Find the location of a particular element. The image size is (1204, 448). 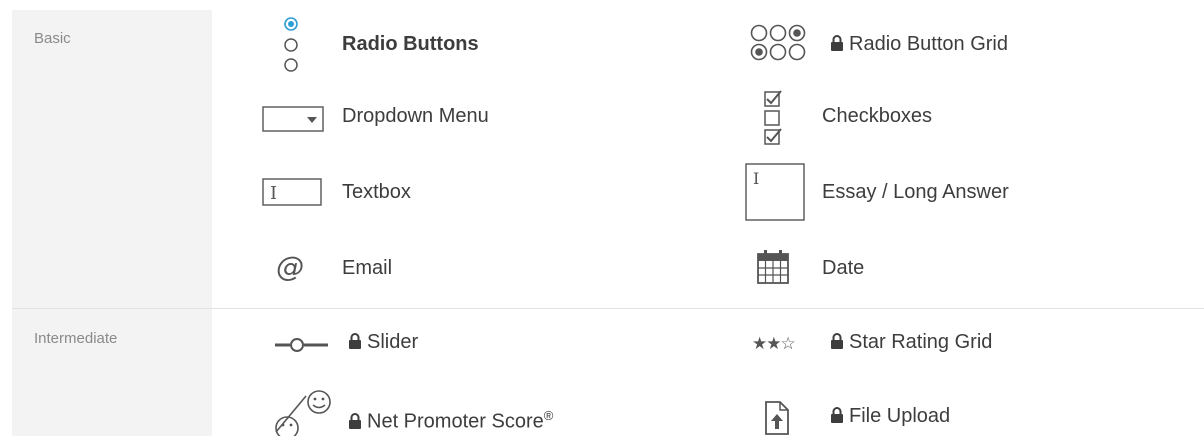

nps-faces-icon is located at coordinates (303, 413).